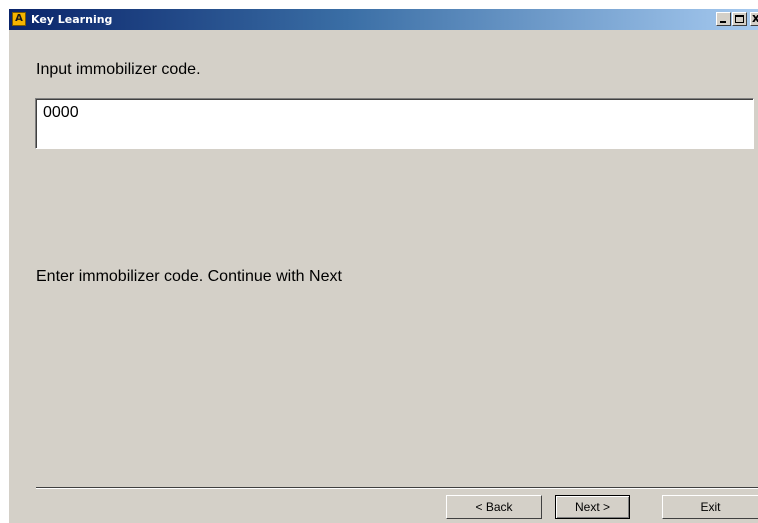 The width and height of the screenshot is (758, 523). What do you see at coordinates (19, 19) in the screenshot?
I see `app-icon: A` at bounding box center [19, 19].